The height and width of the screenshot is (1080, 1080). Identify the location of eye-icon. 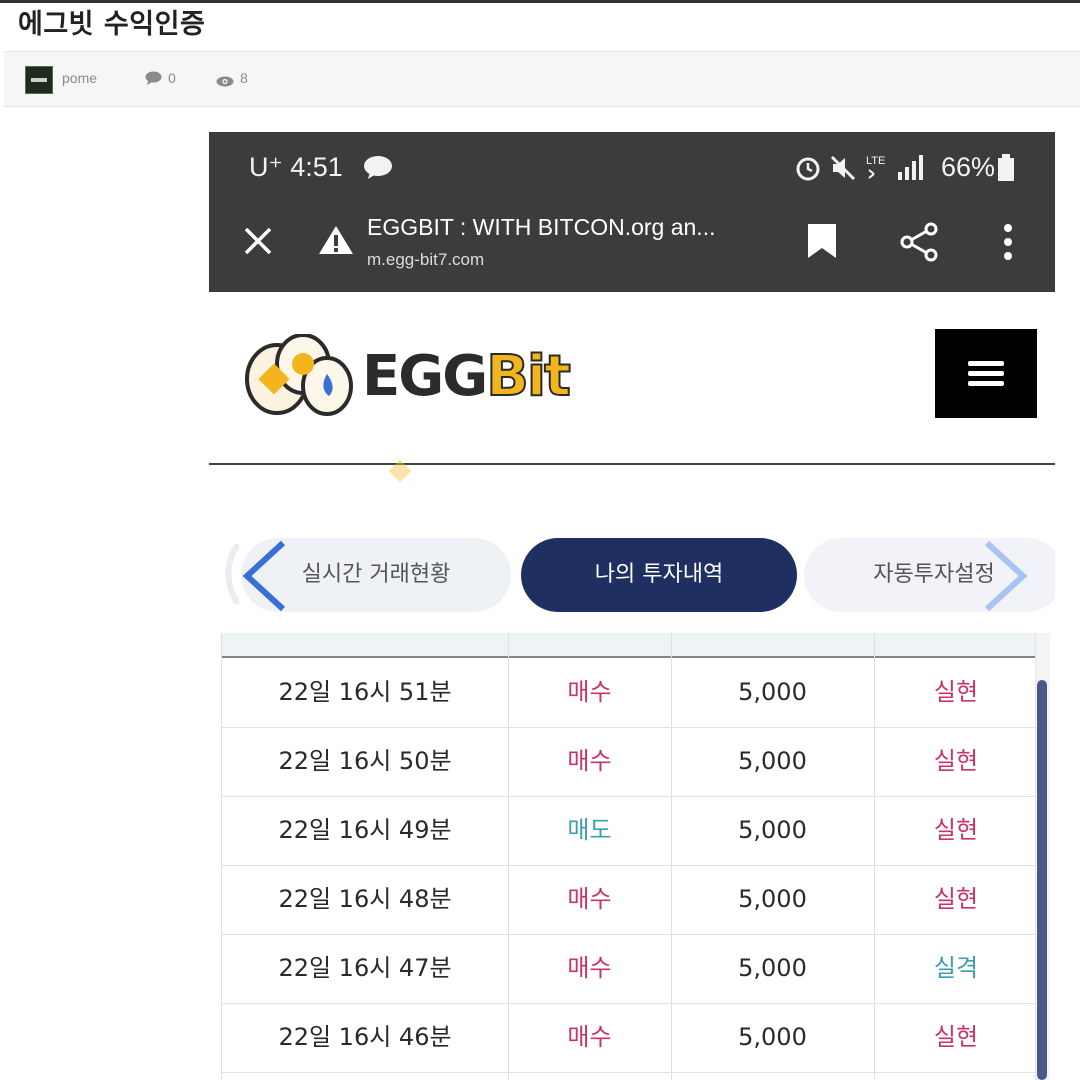
(225, 81).